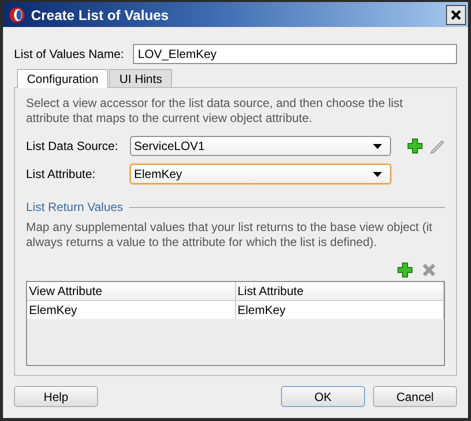  Describe the element at coordinates (100, 14) in the screenshot. I see `window-title: Create List of Values` at that location.